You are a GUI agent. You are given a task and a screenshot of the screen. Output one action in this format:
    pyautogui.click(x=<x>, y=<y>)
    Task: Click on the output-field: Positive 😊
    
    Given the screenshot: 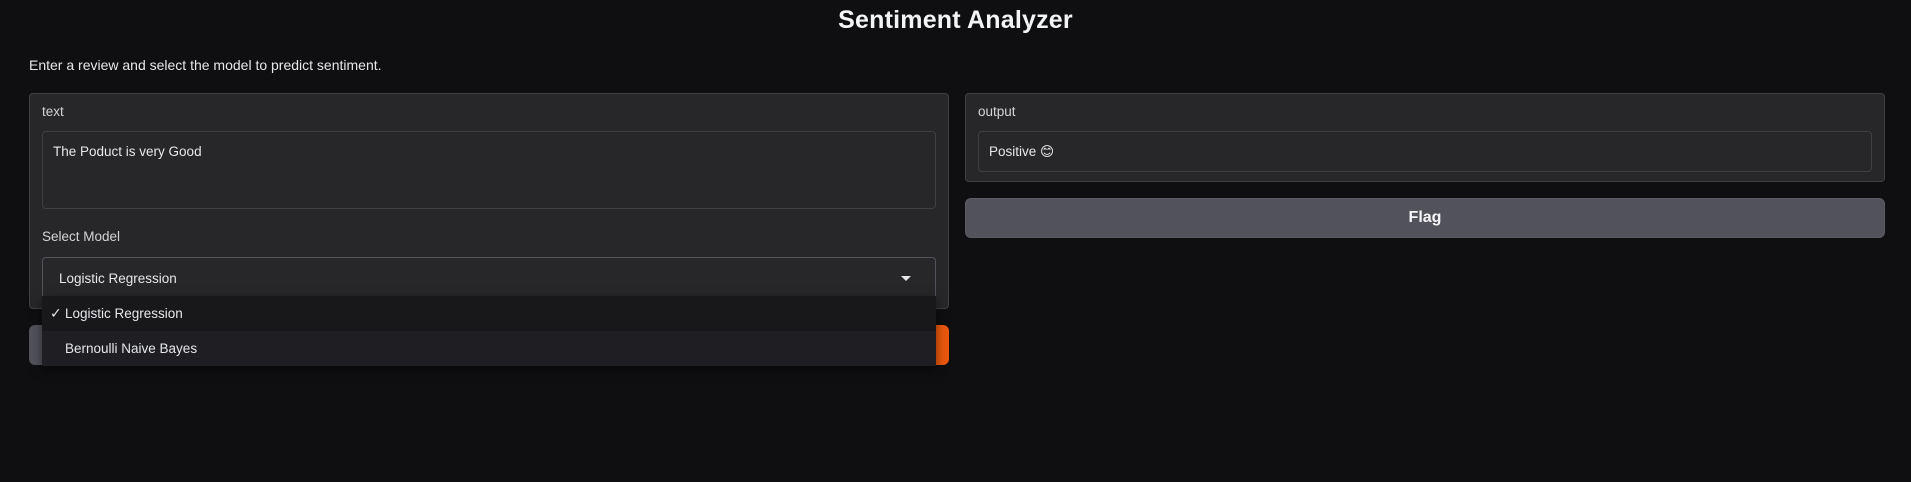 What is the action you would take?
    pyautogui.click(x=1425, y=151)
    